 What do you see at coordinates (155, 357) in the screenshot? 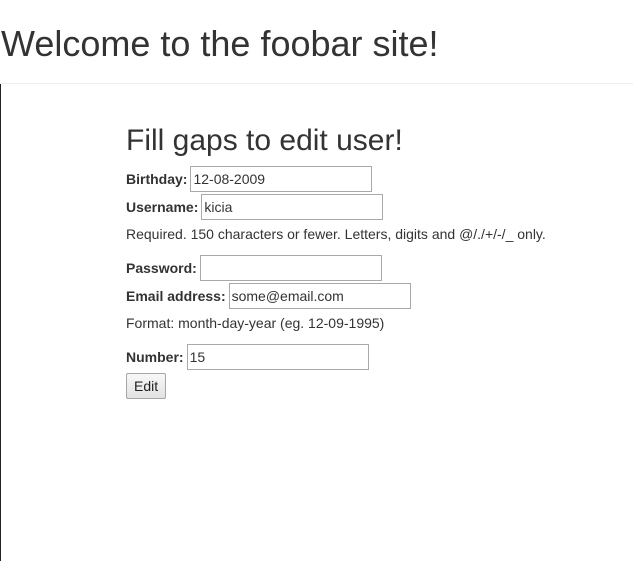
I see `number-label: Number:` at bounding box center [155, 357].